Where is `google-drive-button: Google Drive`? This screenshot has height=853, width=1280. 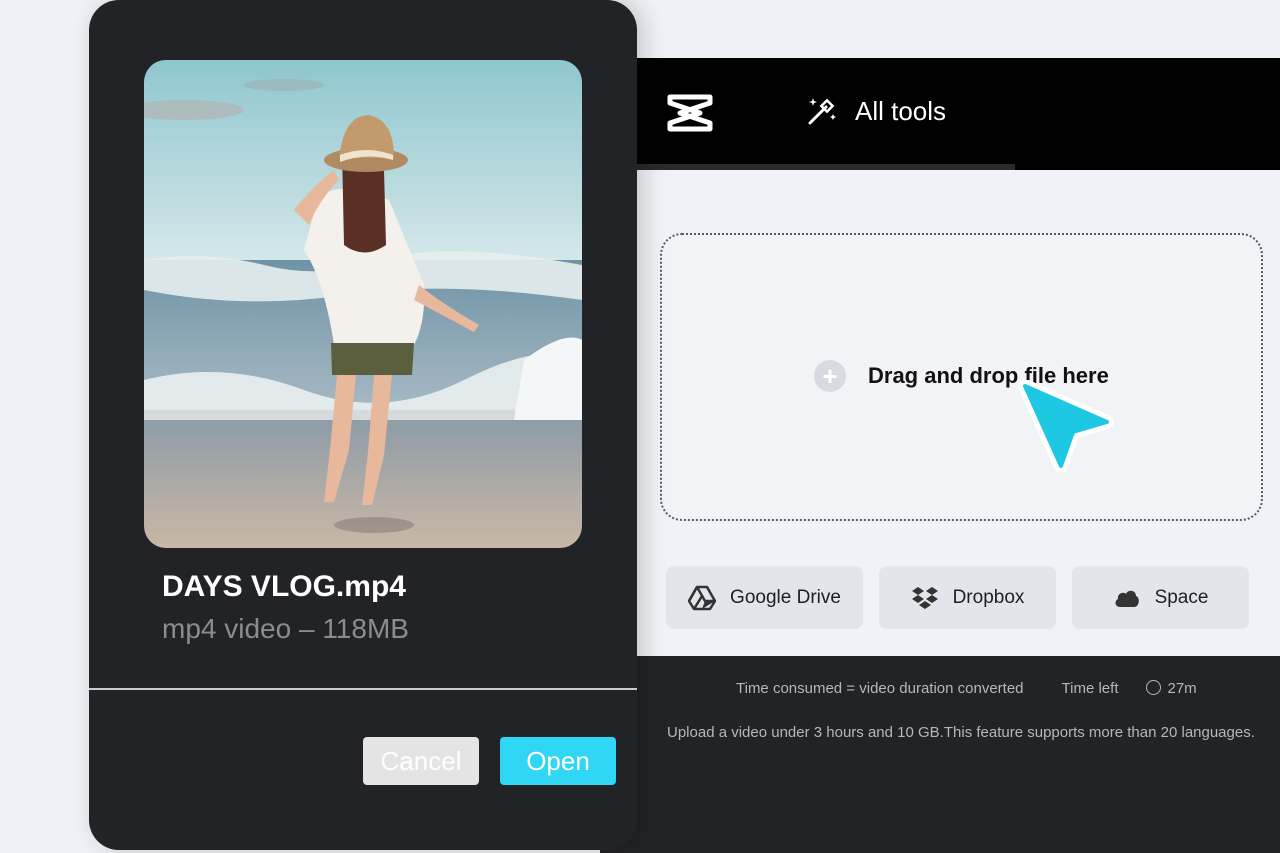 google-drive-button: Google Drive is located at coordinates (764, 597).